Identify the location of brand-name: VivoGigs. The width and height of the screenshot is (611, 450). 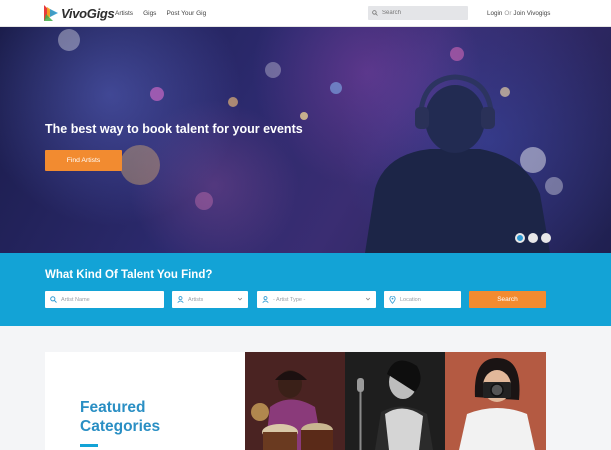
(88, 13).